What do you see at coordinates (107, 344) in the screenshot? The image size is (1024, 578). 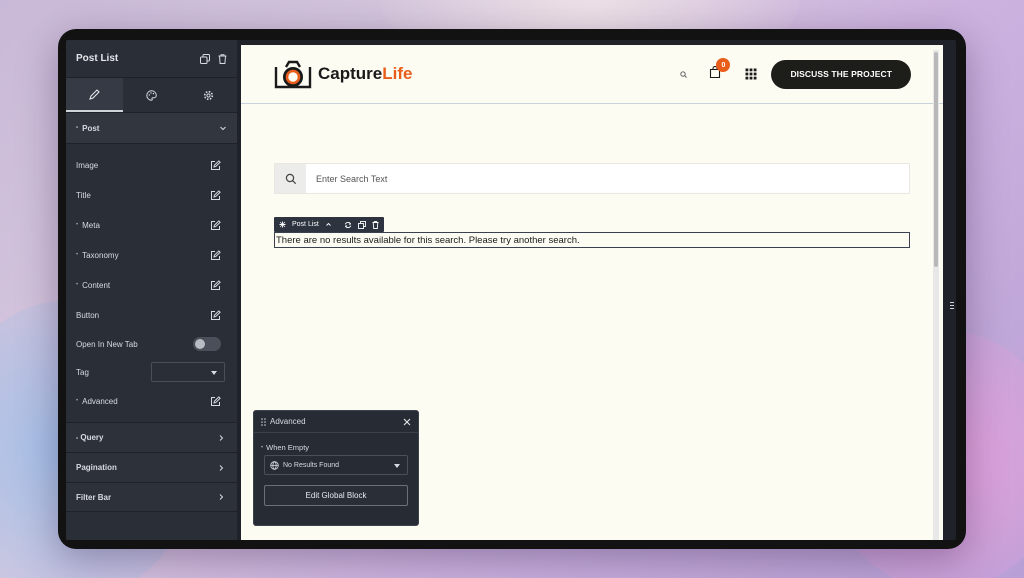 I see `open-new-tab-label: Open In New Tab` at bounding box center [107, 344].